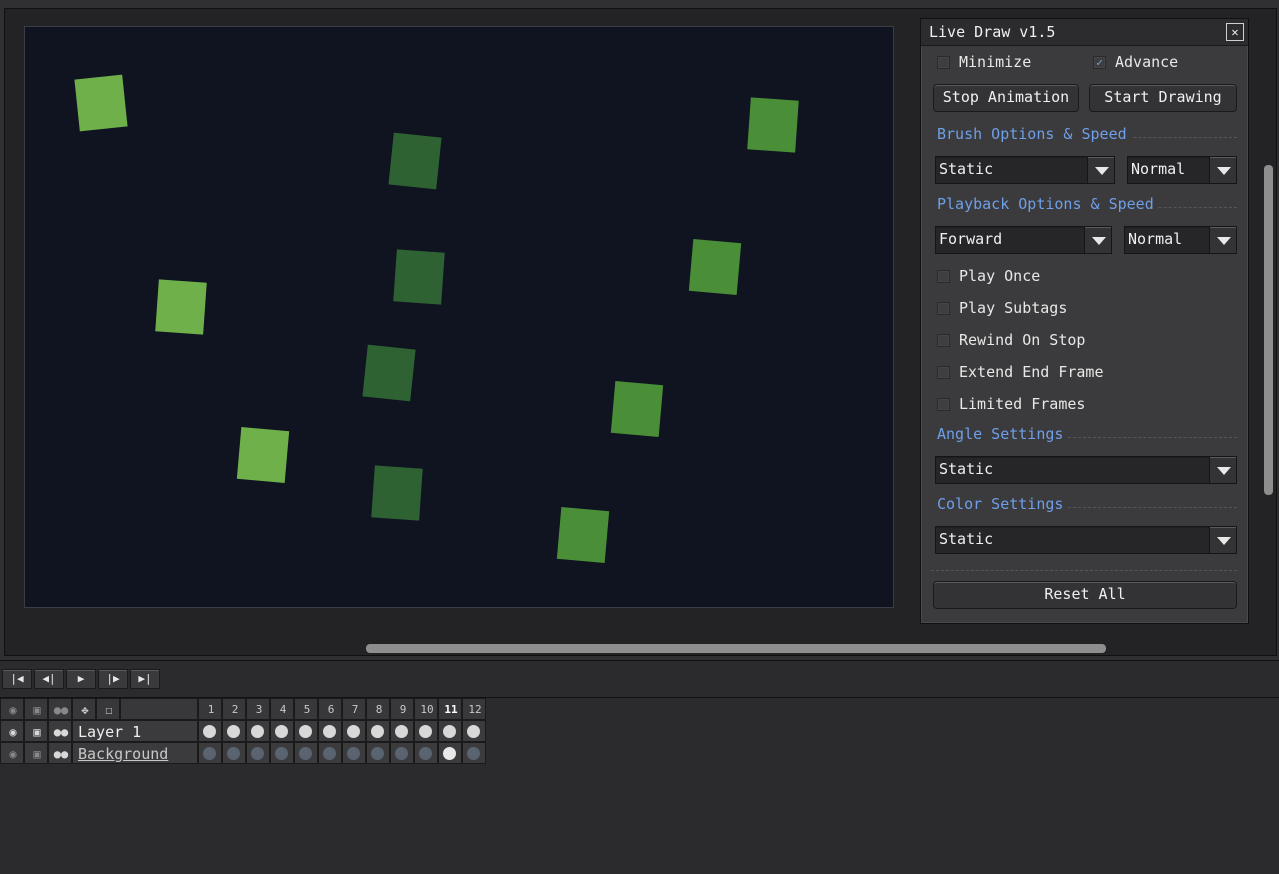 The width and height of the screenshot is (1279, 874). I want to click on frame-header-cell: 4, so click(282, 709).